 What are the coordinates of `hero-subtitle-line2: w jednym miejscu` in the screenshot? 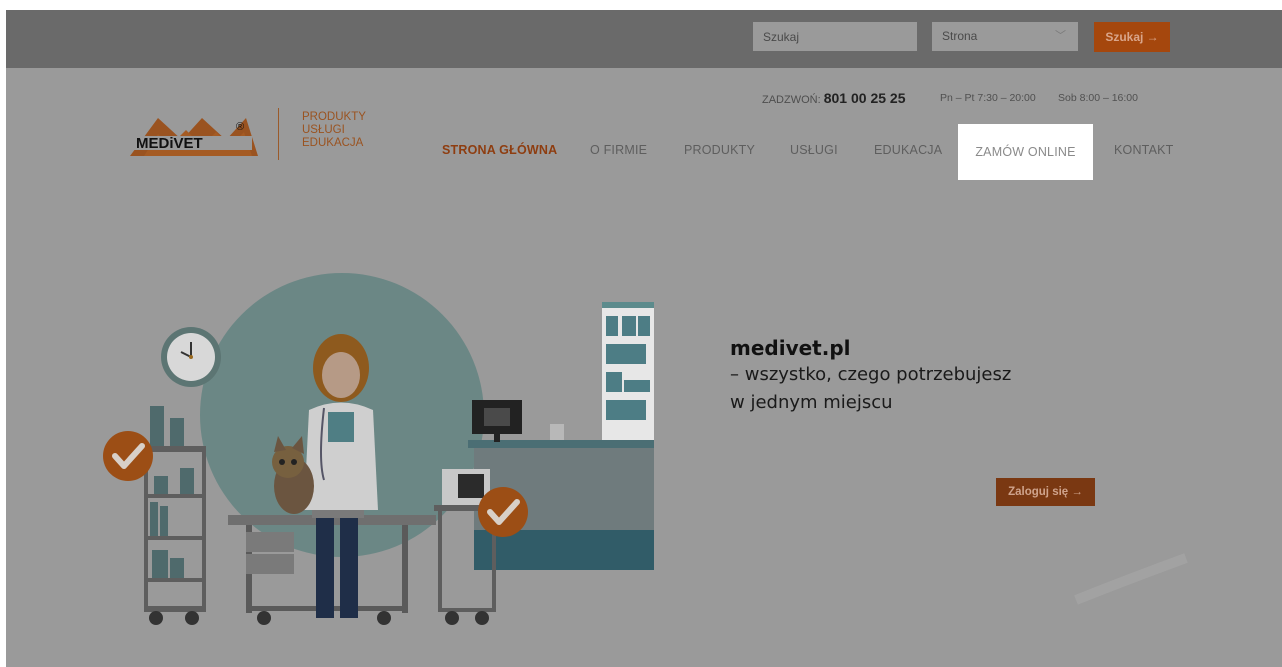 It's located at (811, 402).